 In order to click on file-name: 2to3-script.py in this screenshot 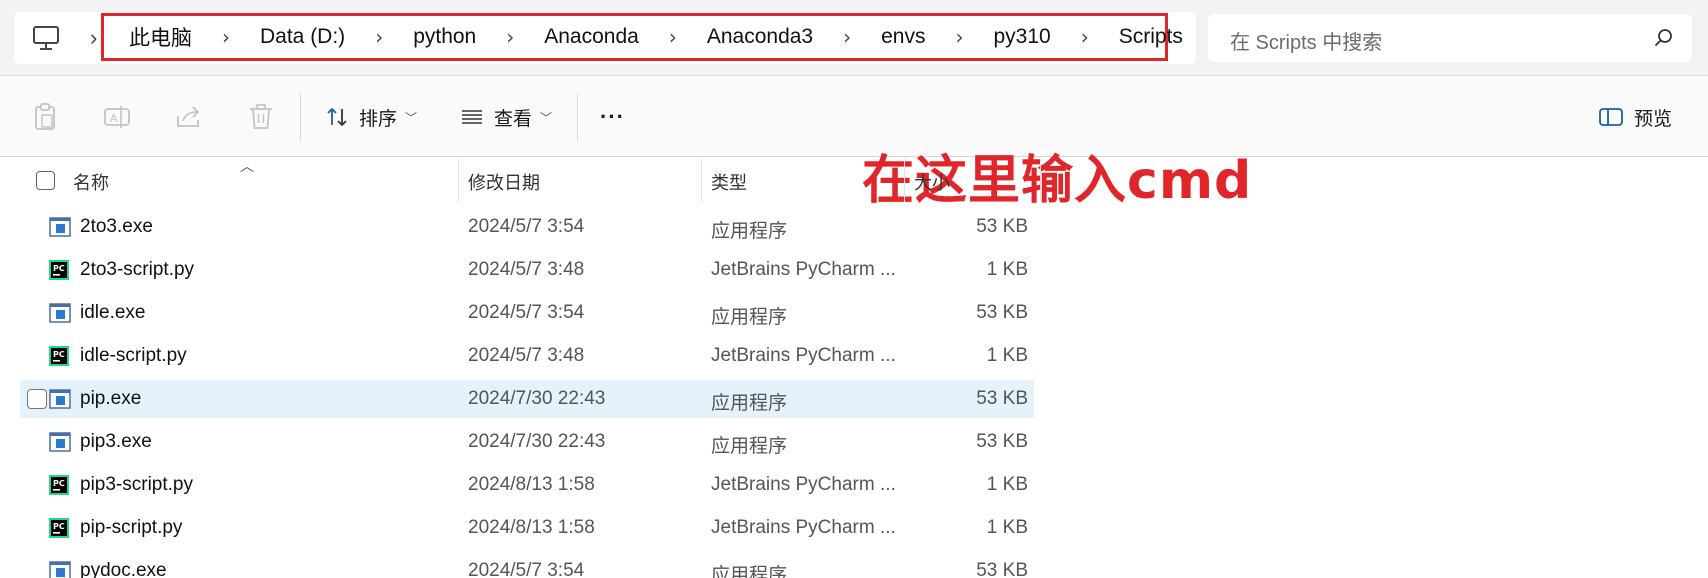, I will do `click(137, 269)`.